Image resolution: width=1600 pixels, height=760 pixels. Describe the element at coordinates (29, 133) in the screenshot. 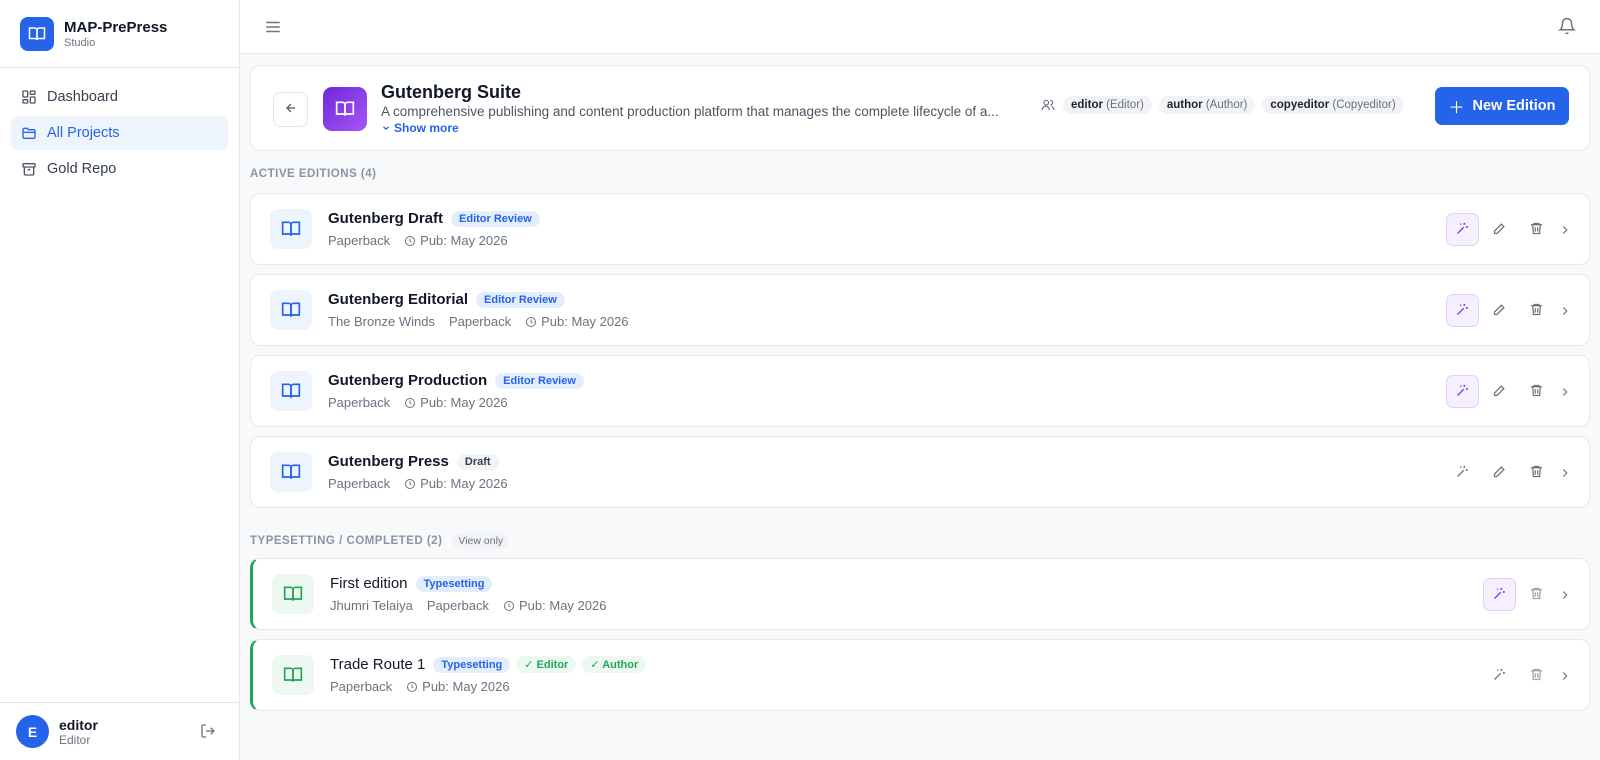

I see `folder-icon` at that location.